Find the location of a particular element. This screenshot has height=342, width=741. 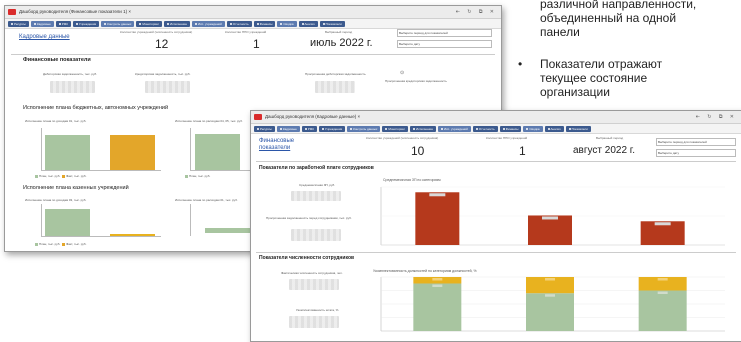

back-toolbar-button-5: Мониторинг is located at coordinates (149, 23).